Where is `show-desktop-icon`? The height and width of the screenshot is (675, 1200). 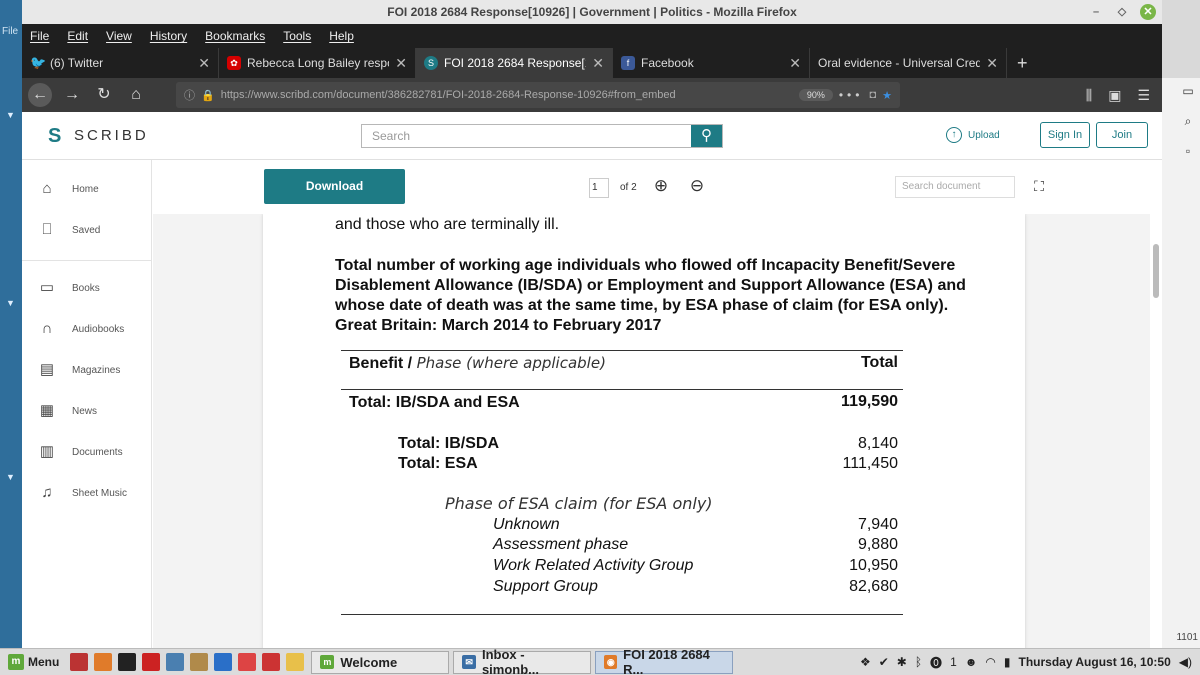
show-desktop-icon is located at coordinates (79, 662).